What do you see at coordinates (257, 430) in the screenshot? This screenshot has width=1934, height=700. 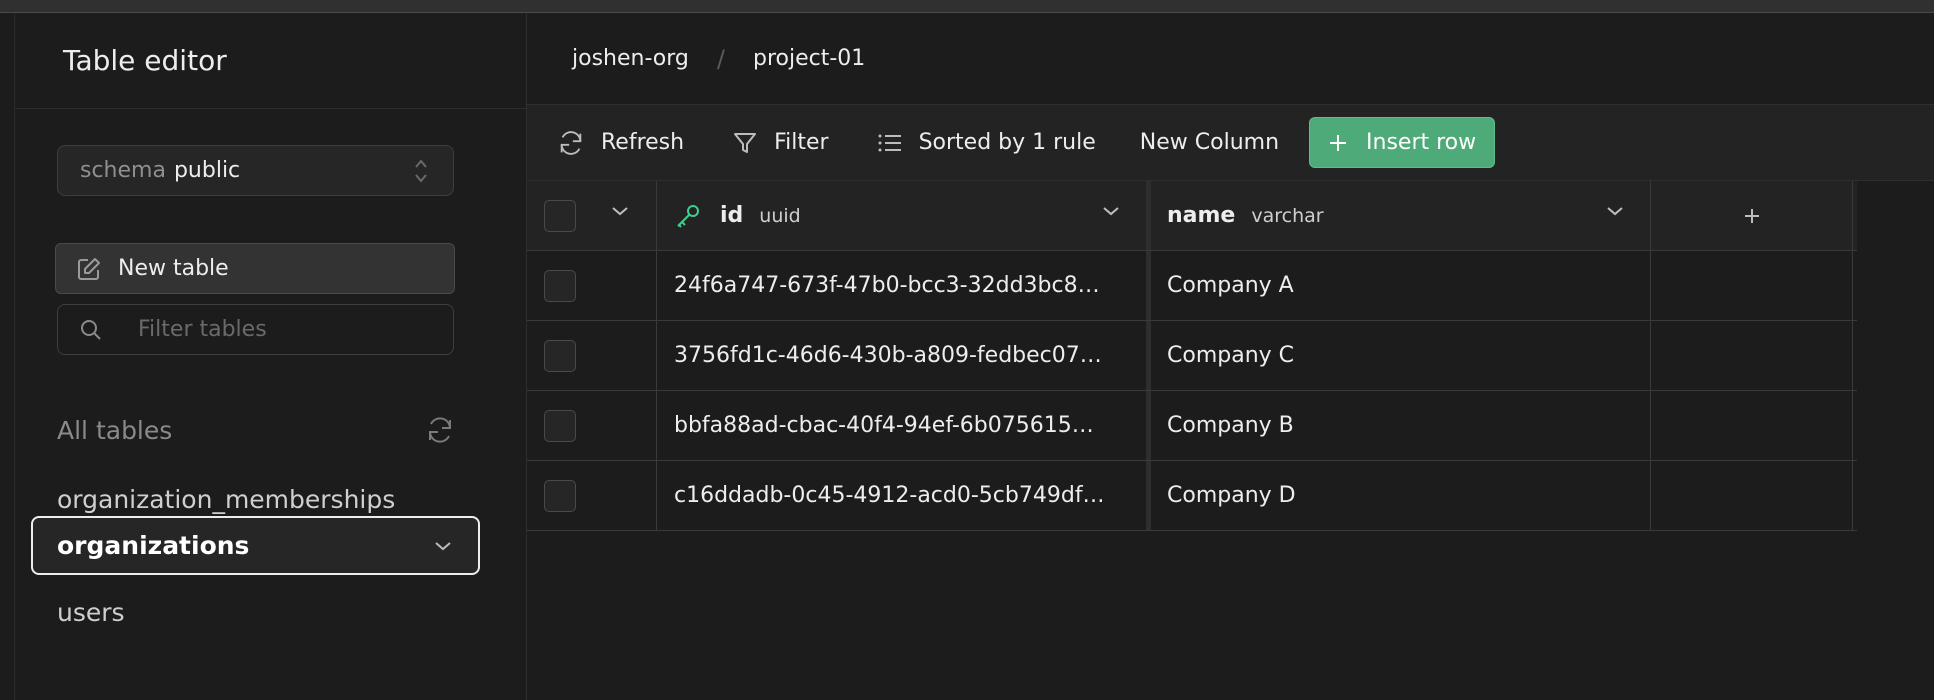 I see `all-tables-header: All tables` at bounding box center [257, 430].